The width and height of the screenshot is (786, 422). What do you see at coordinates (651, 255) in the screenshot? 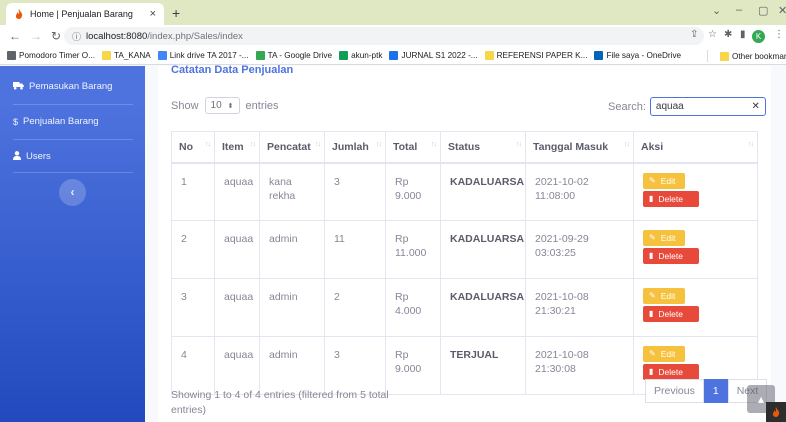
I see `trash-icon: ▮` at bounding box center [651, 255].